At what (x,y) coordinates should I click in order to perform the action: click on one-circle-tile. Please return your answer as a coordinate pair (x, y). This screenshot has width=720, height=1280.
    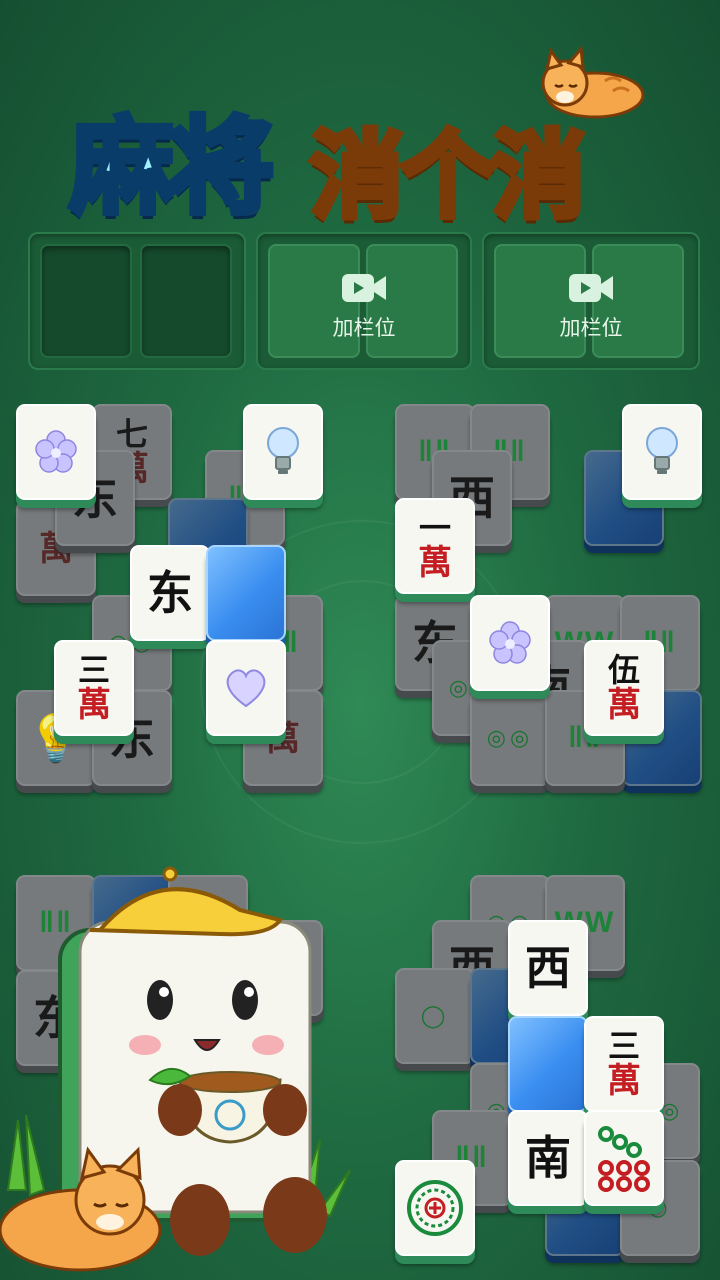
    Looking at the image, I should click on (435, 1208).